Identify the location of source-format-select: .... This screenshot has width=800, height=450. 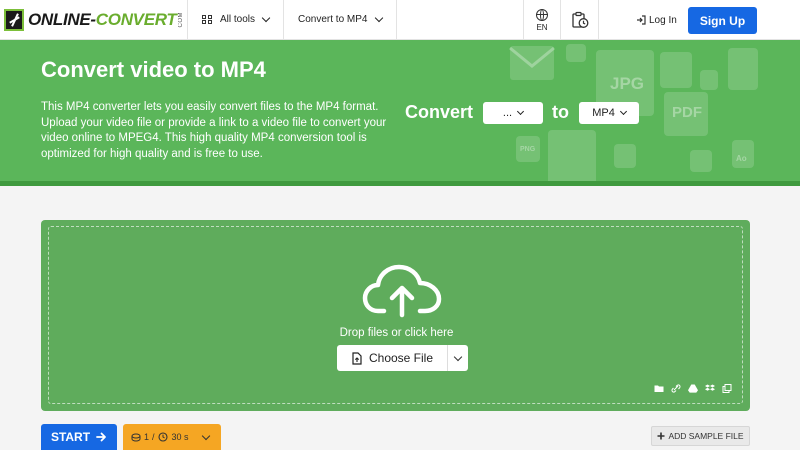
(513, 113).